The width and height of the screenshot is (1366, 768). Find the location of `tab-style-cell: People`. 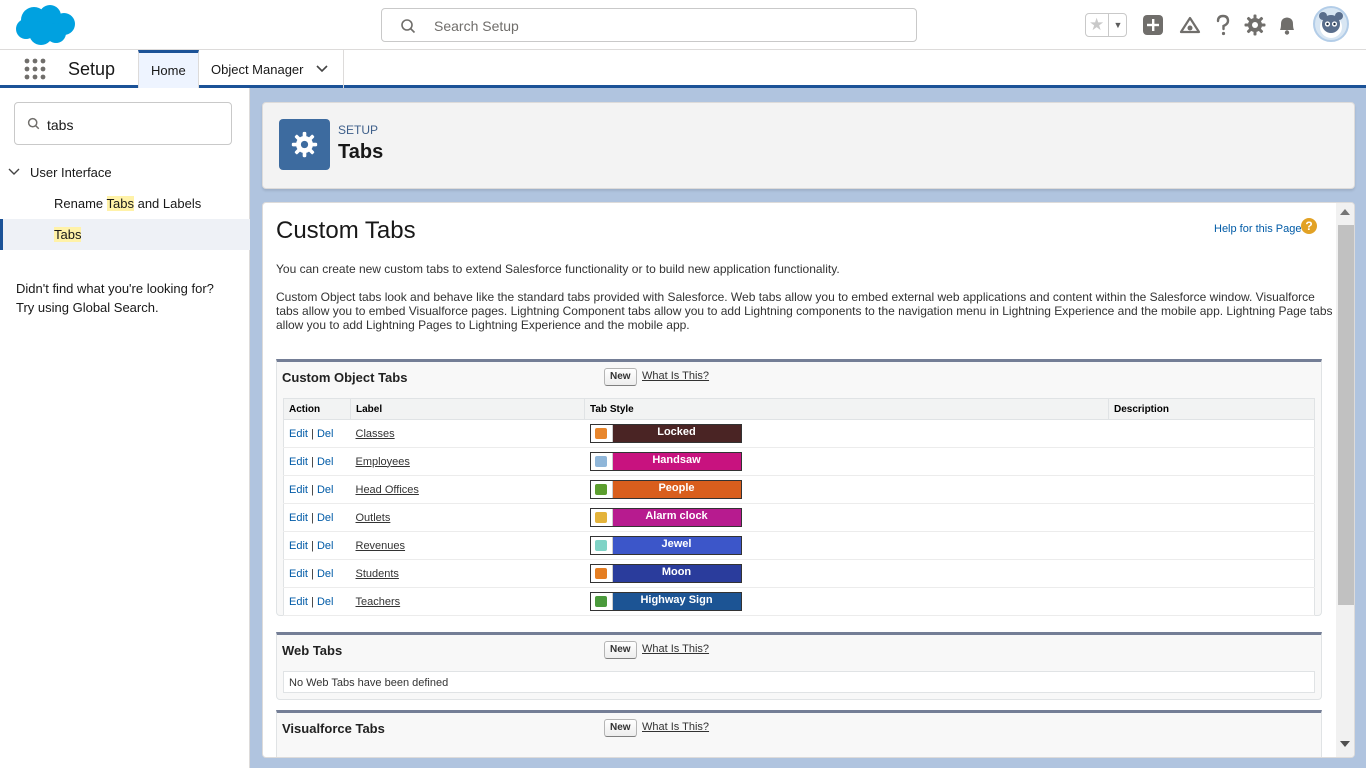

tab-style-cell: People is located at coordinates (846, 489).